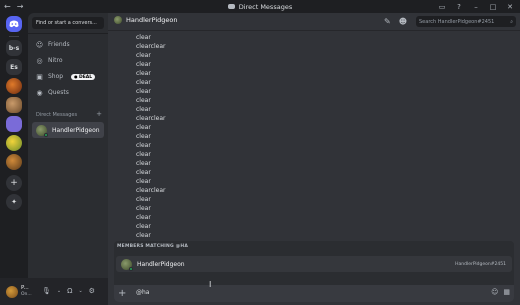 The height and width of the screenshot is (305, 520). I want to click on user-panel: P... On... 🎙︎ ⌄ Ω ⌄ ⚙, so click(54, 291).